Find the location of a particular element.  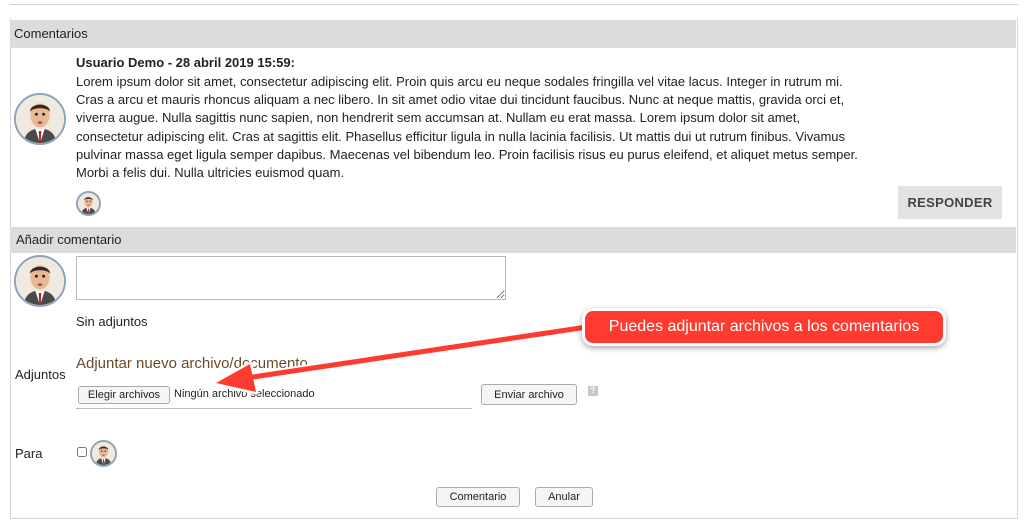

choose-files-button: Elegir archivos is located at coordinates (124, 395).